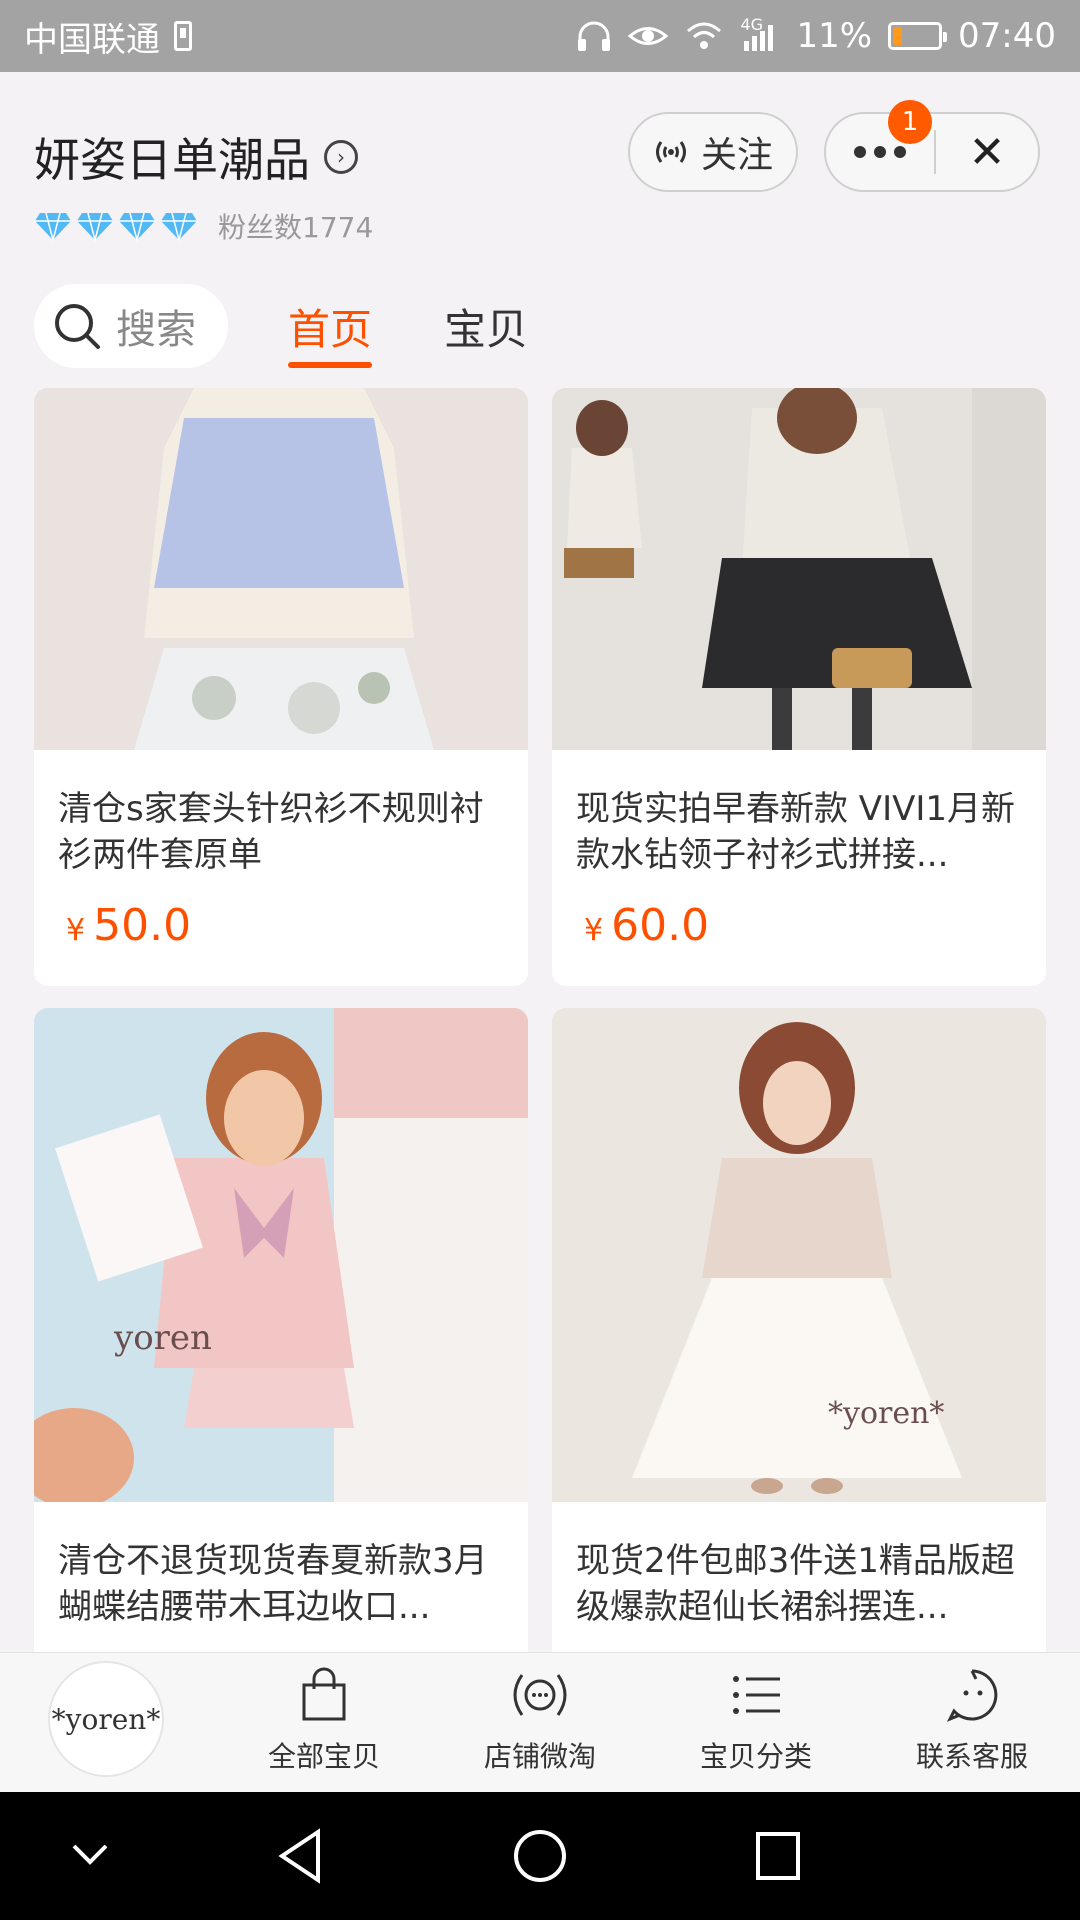 The width and height of the screenshot is (1080, 1920). I want to click on recents-icon, so click(778, 1856).